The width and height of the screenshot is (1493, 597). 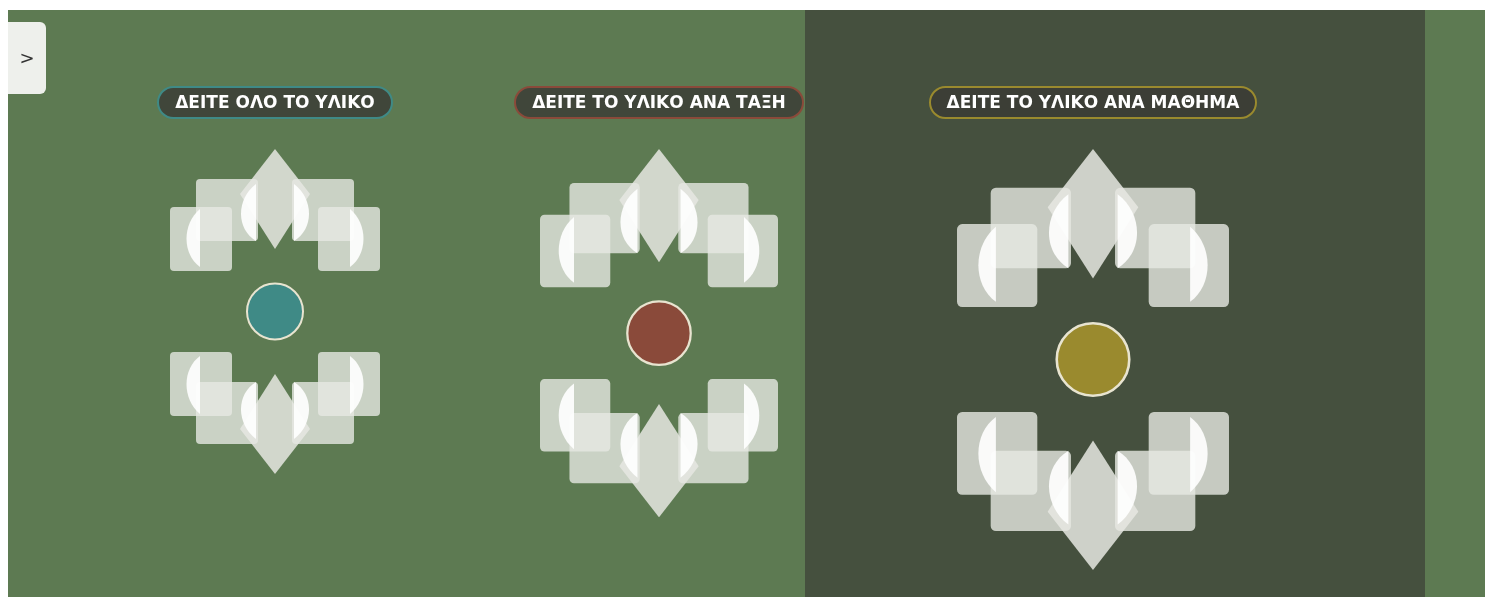 What do you see at coordinates (659, 102) in the screenshot?
I see `category-button: ΔΕΙΤΕ ΤΟ ΥΛΙΚΟ ΑΝΑ ΤΑΞΗ` at bounding box center [659, 102].